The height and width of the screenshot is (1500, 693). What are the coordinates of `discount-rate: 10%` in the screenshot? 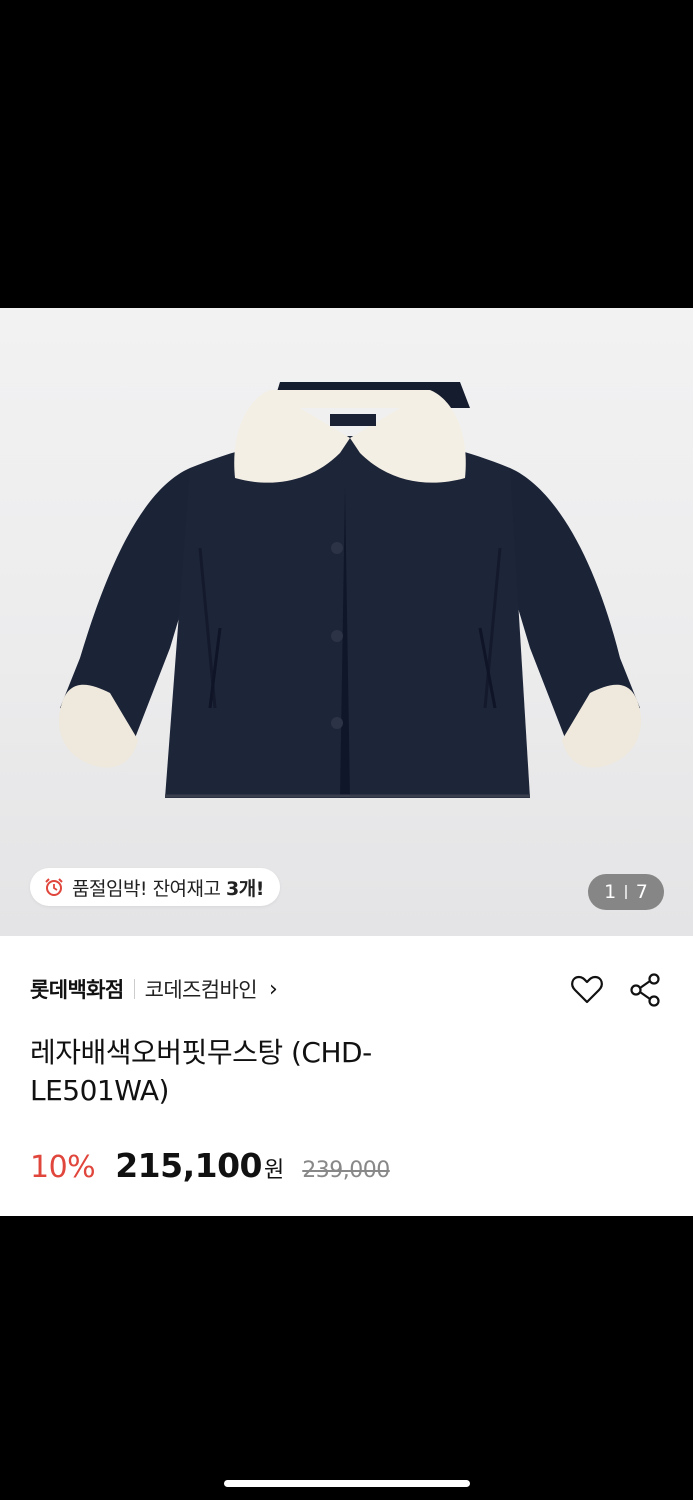 It's located at (63, 1167).